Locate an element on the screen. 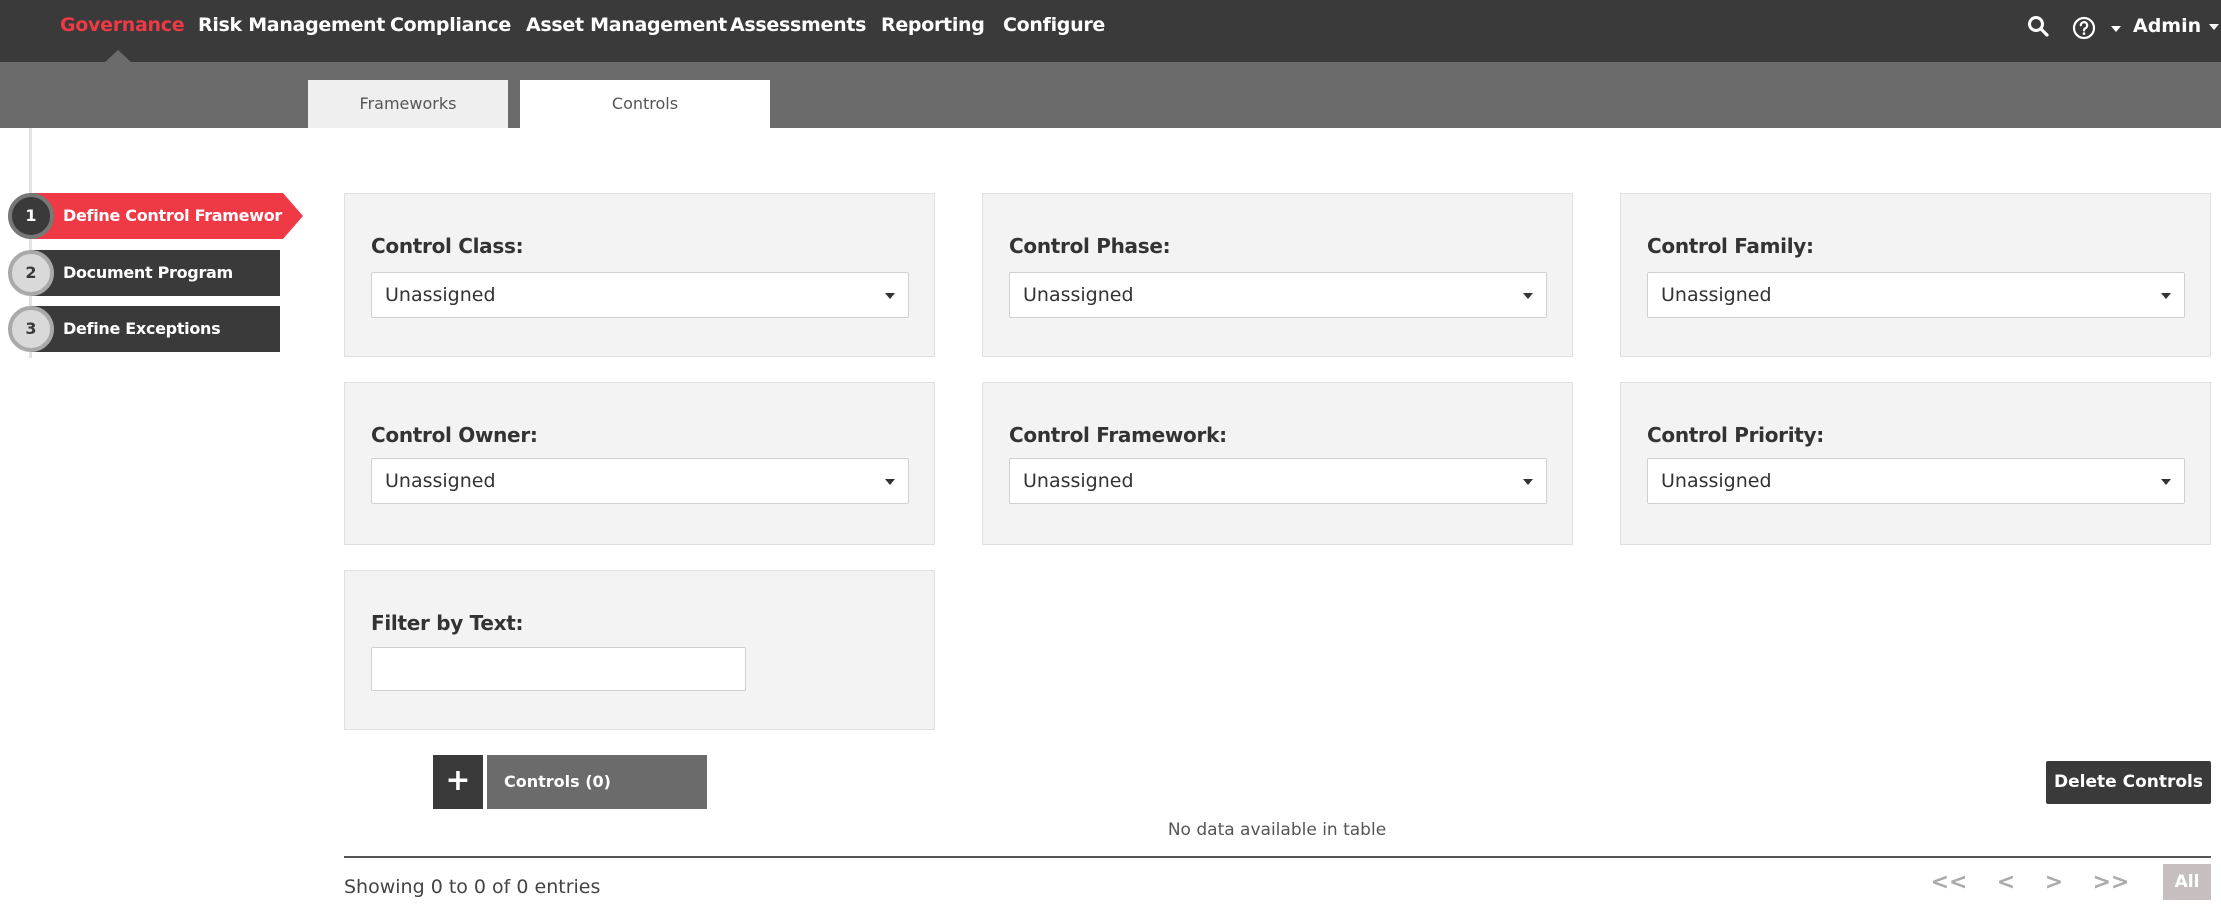  control-owner-select: Unassigned is located at coordinates (640, 481).